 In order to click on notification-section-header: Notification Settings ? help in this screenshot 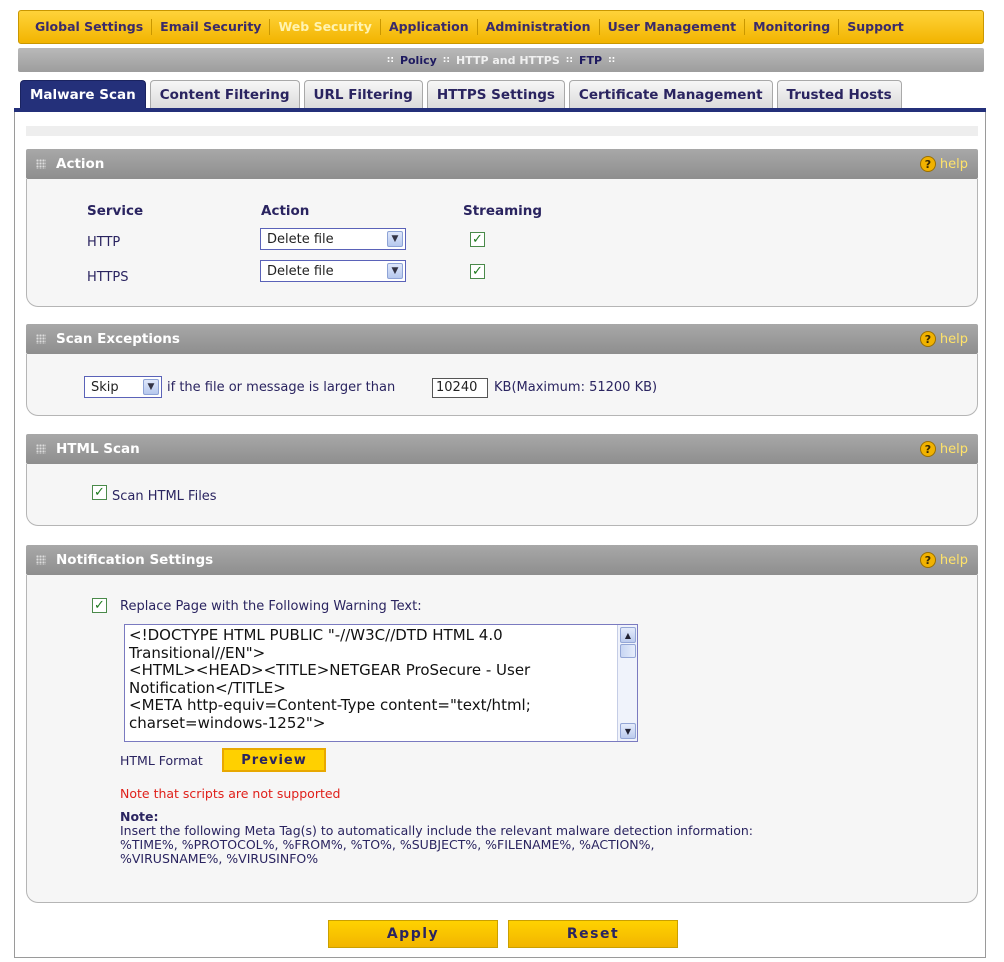, I will do `click(502, 560)`.